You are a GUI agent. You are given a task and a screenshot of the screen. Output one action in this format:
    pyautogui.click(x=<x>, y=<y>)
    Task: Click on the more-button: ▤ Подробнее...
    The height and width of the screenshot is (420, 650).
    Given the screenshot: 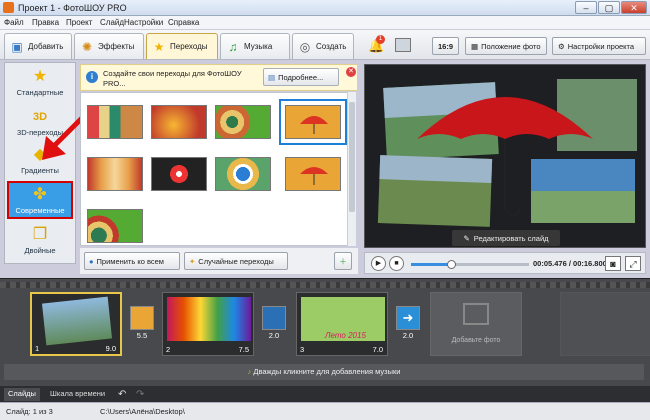 What is the action you would take?
    pyautogui.click(x=301, y=77)
    